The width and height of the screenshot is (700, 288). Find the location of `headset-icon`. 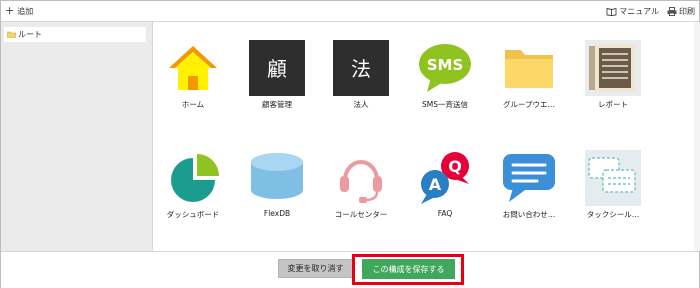

headset-icon is located at coordinates (361, 178).